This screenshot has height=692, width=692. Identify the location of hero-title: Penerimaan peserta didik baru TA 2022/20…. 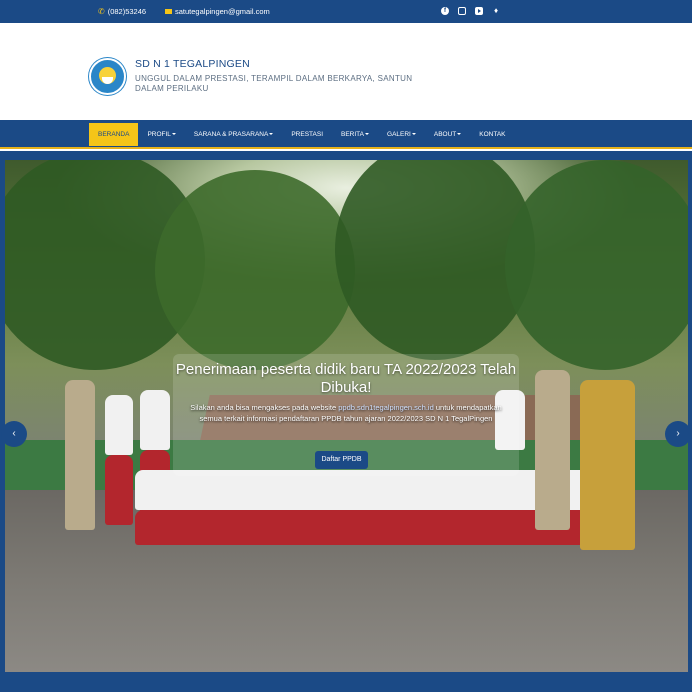
(346, 378).